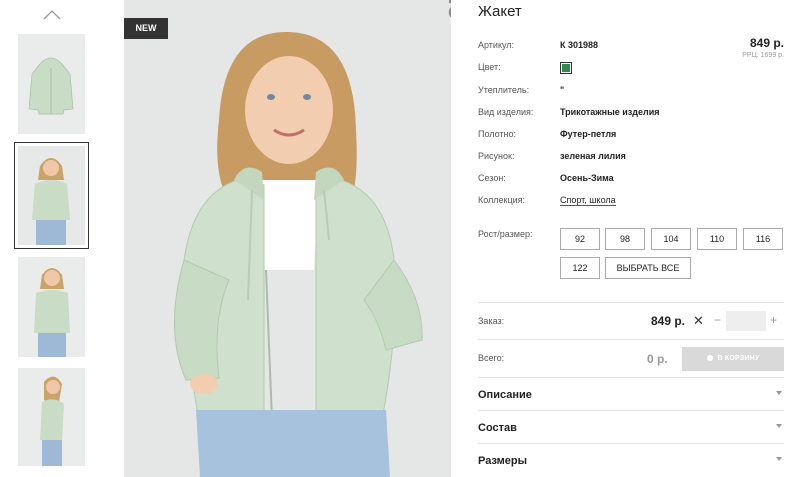 The width and height of the screenshot is (800, 477). I want to click on attr-label-type: Вид изделия:, so click(506, 112).